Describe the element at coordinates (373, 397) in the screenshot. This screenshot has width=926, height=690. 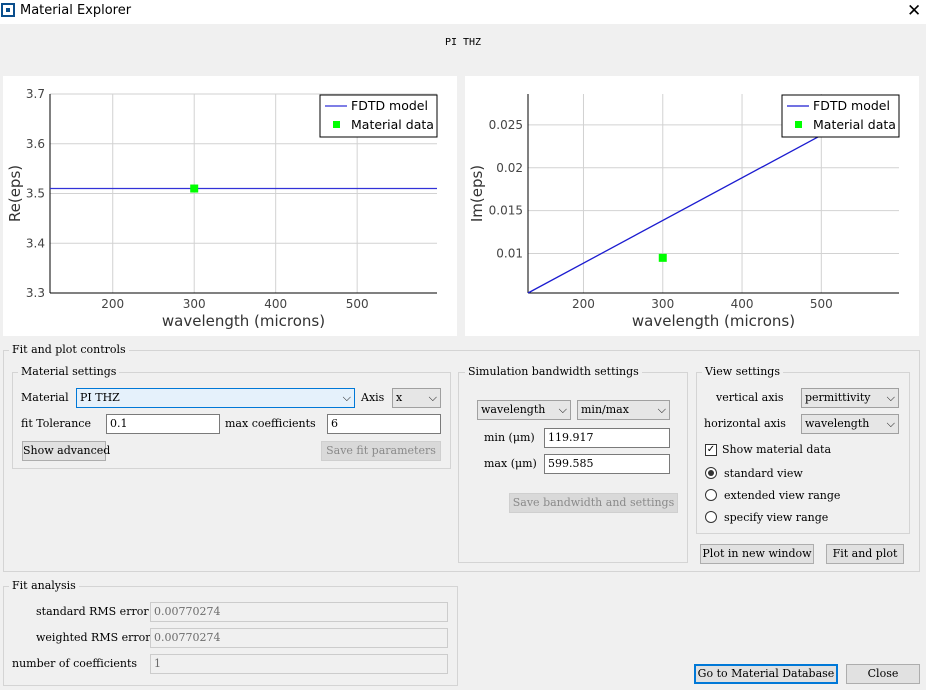
I see `axis-label: Axis` at that location.